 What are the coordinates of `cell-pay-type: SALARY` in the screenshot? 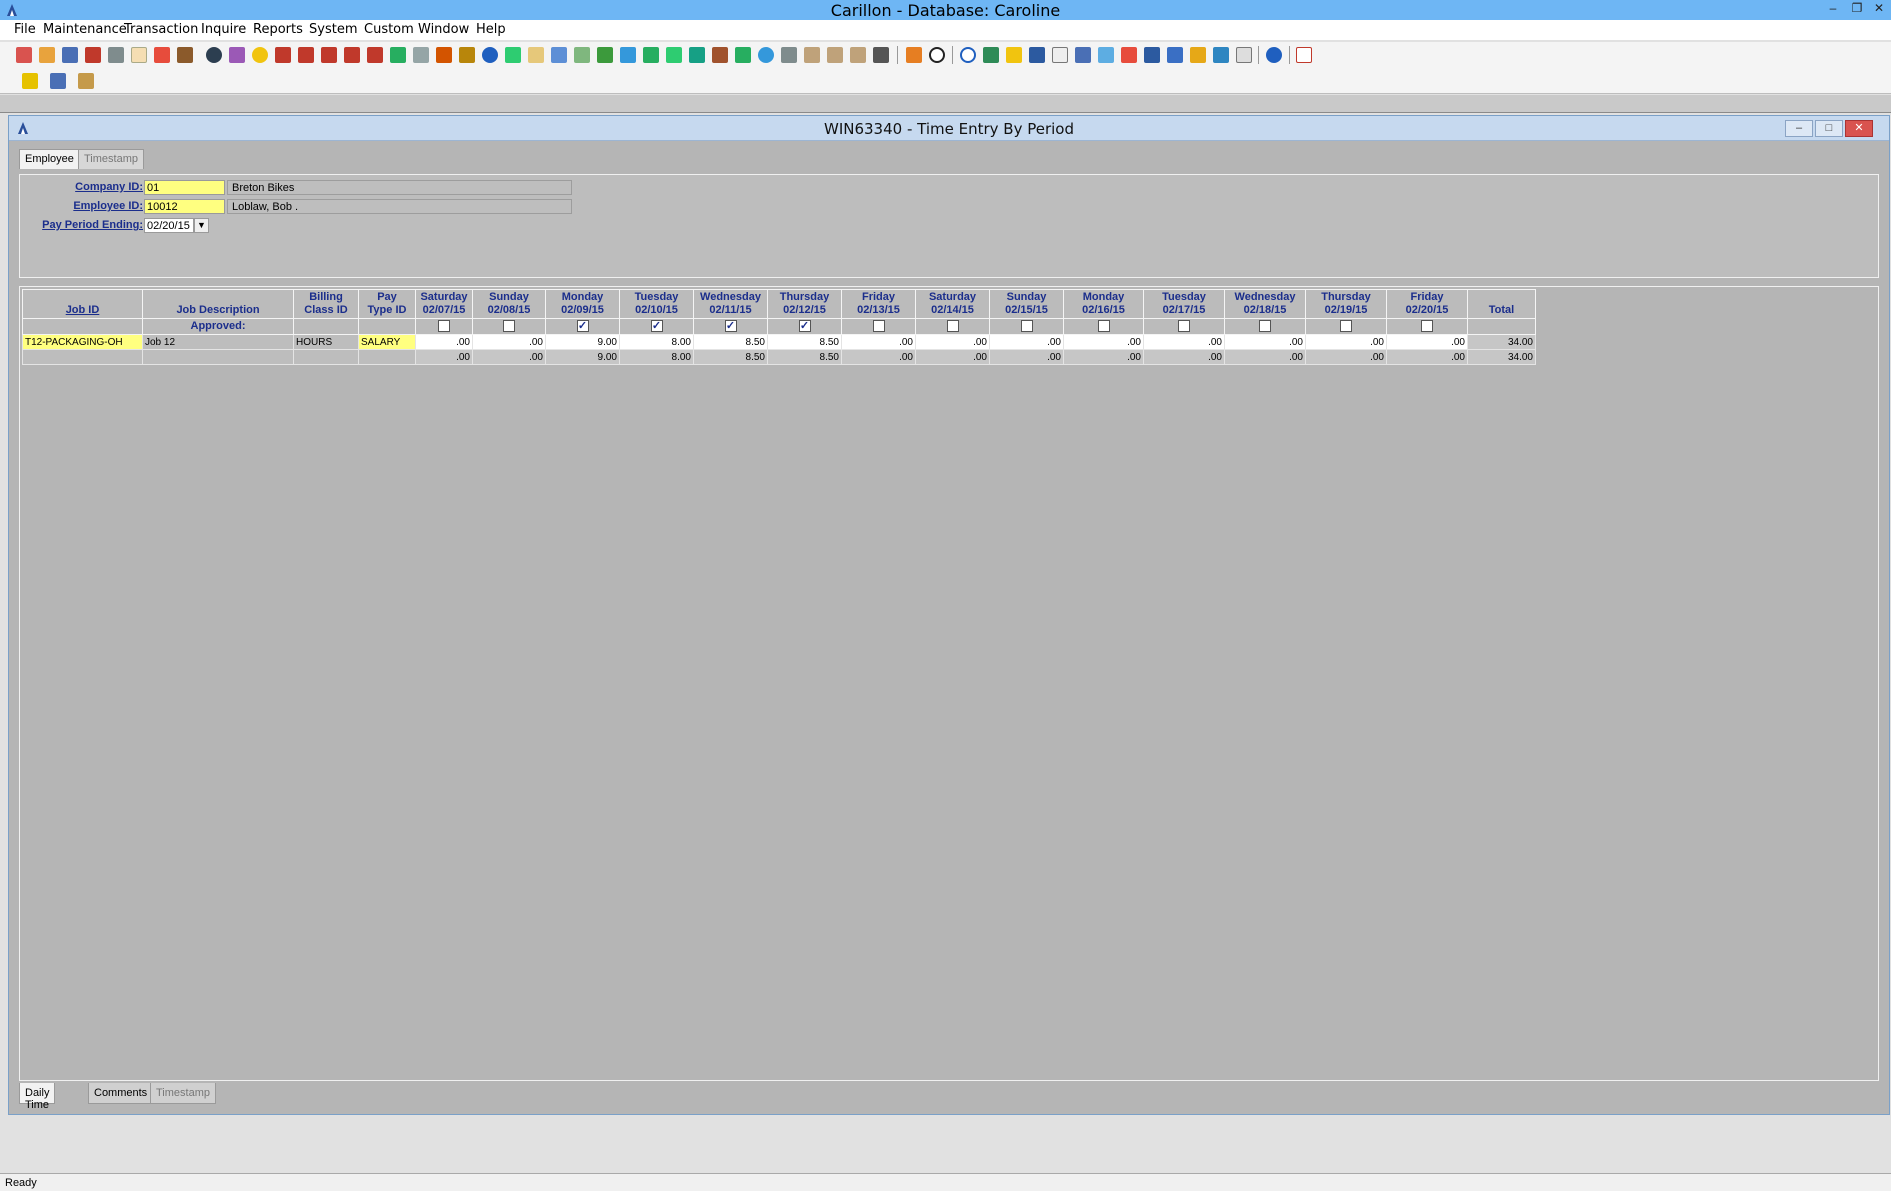 It's located at (387, 342).